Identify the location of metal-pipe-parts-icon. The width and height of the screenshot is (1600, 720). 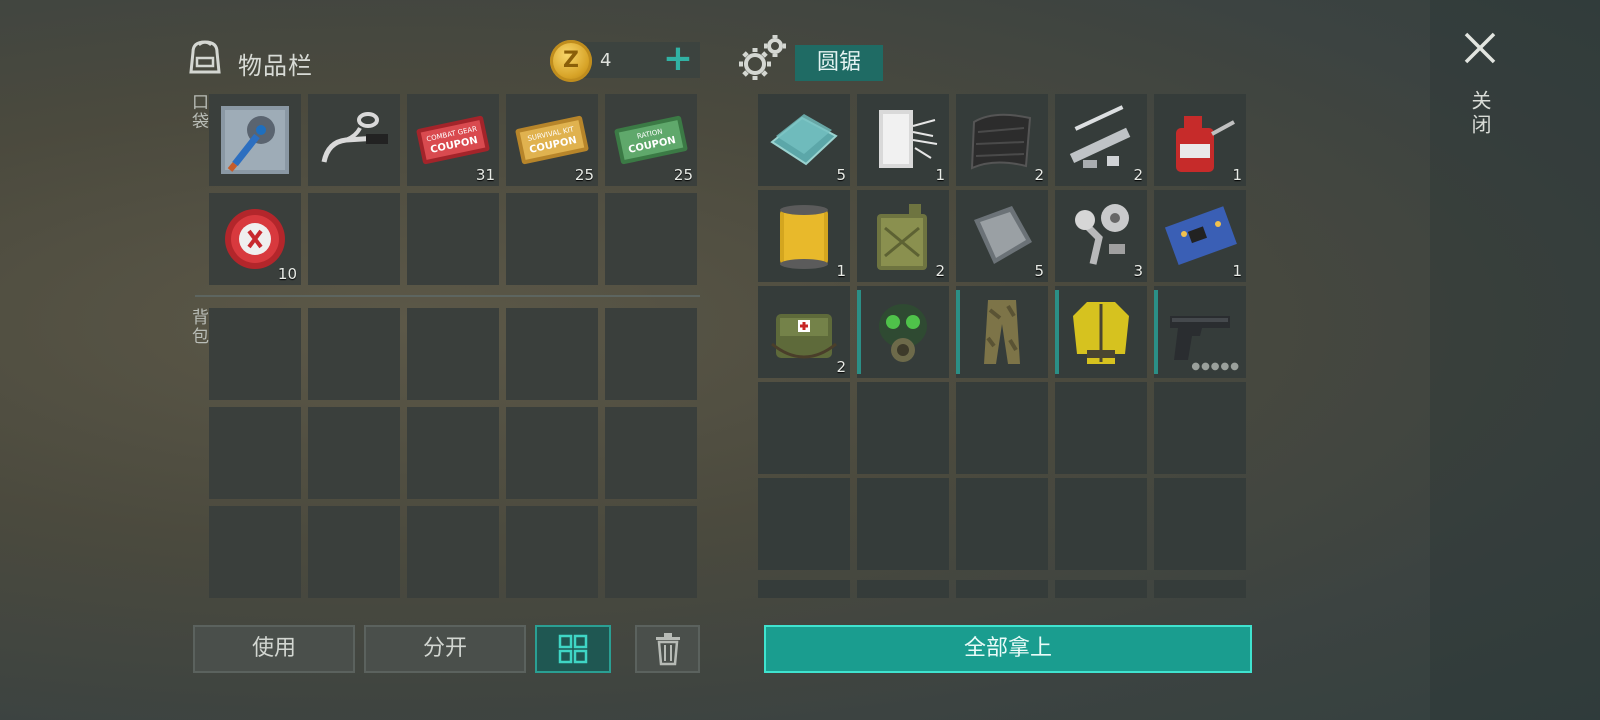
(1100, 136).